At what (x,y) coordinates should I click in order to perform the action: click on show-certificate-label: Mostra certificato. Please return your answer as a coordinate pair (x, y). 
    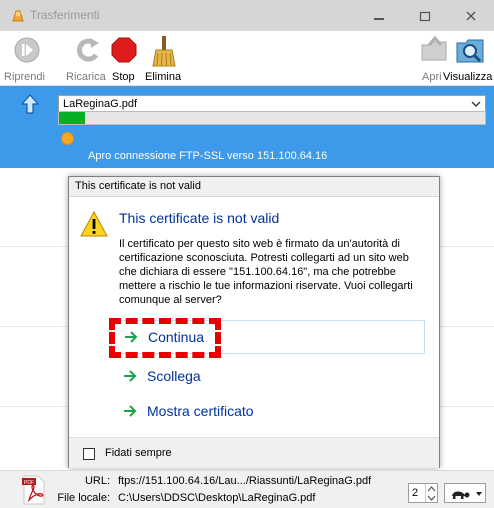
    Looking at the image, I should click on (200, 411).